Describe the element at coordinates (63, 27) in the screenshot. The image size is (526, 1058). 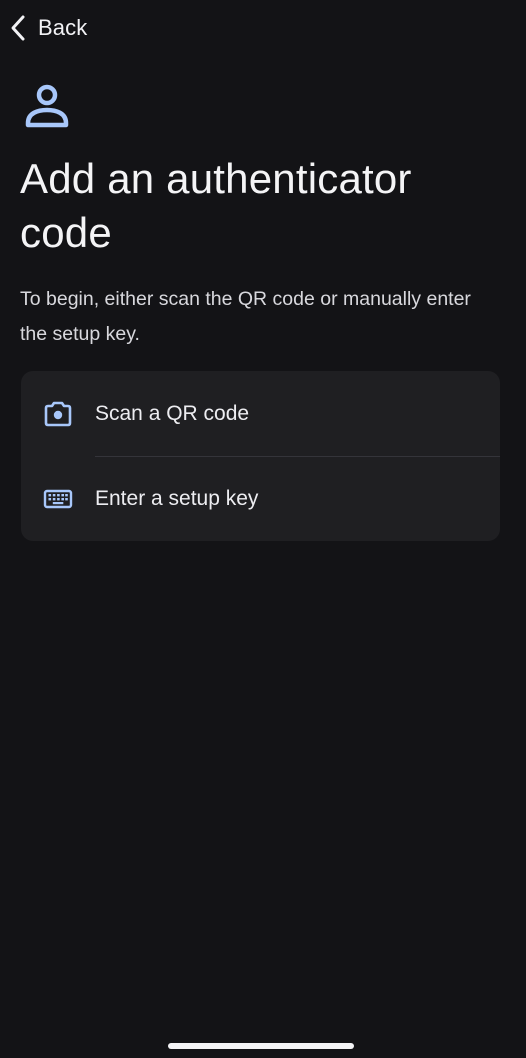
I see `back-label: Back` at that location.